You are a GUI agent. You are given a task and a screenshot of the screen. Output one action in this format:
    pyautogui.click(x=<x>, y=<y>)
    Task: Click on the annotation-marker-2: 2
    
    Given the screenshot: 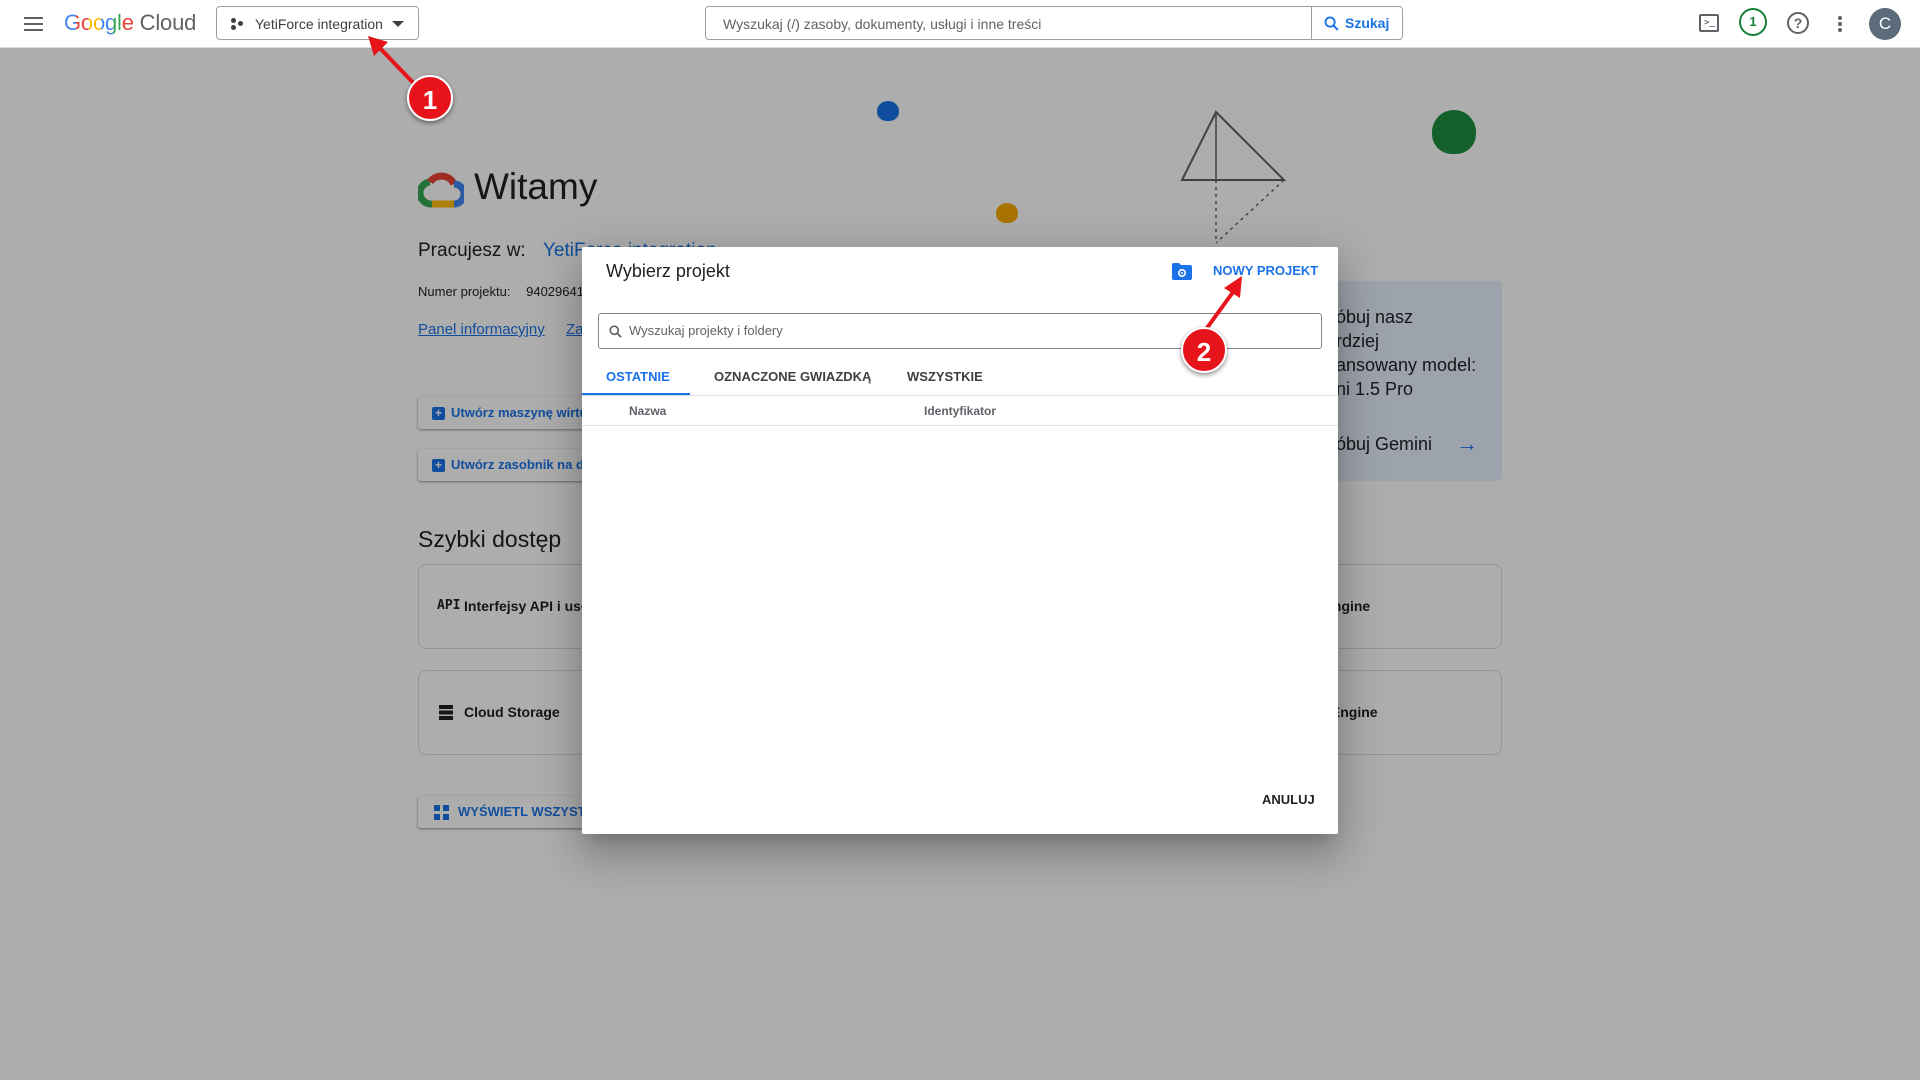 What is the action you would take?
    pyautogui.click(x=1204, y=350)
    